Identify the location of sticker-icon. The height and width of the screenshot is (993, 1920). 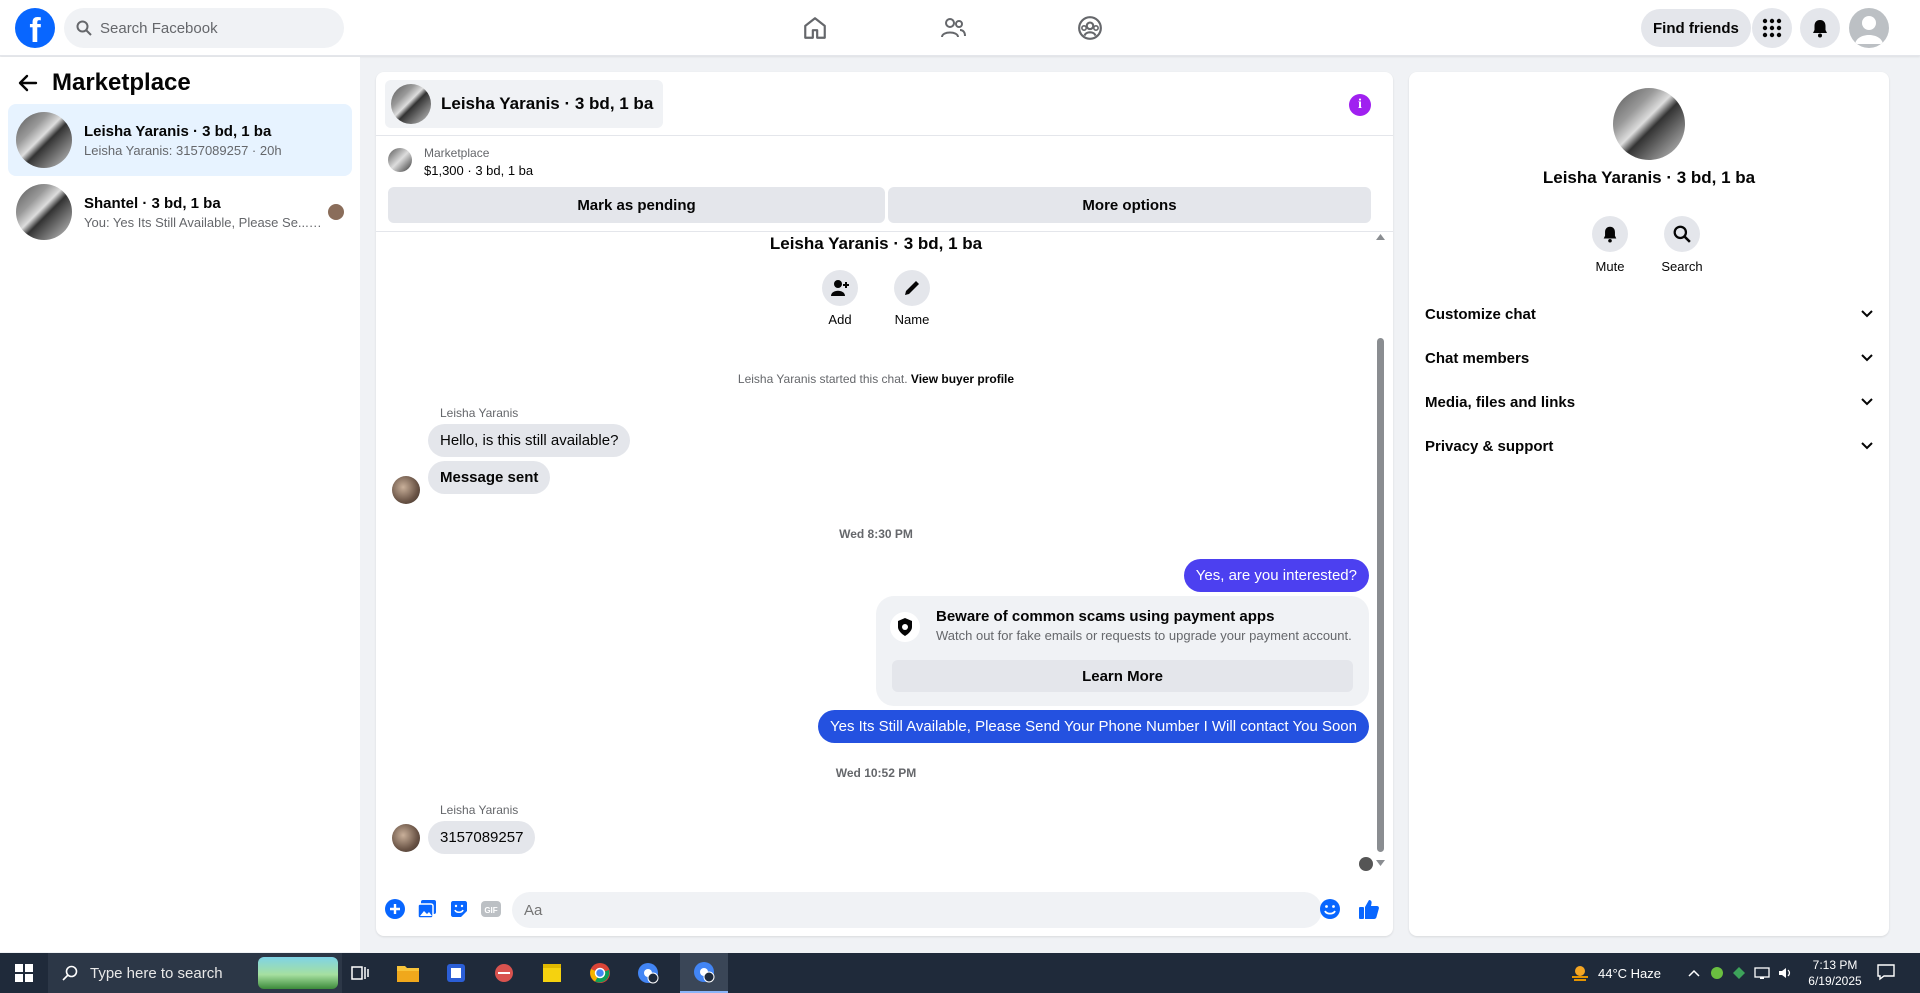
(459, 909).